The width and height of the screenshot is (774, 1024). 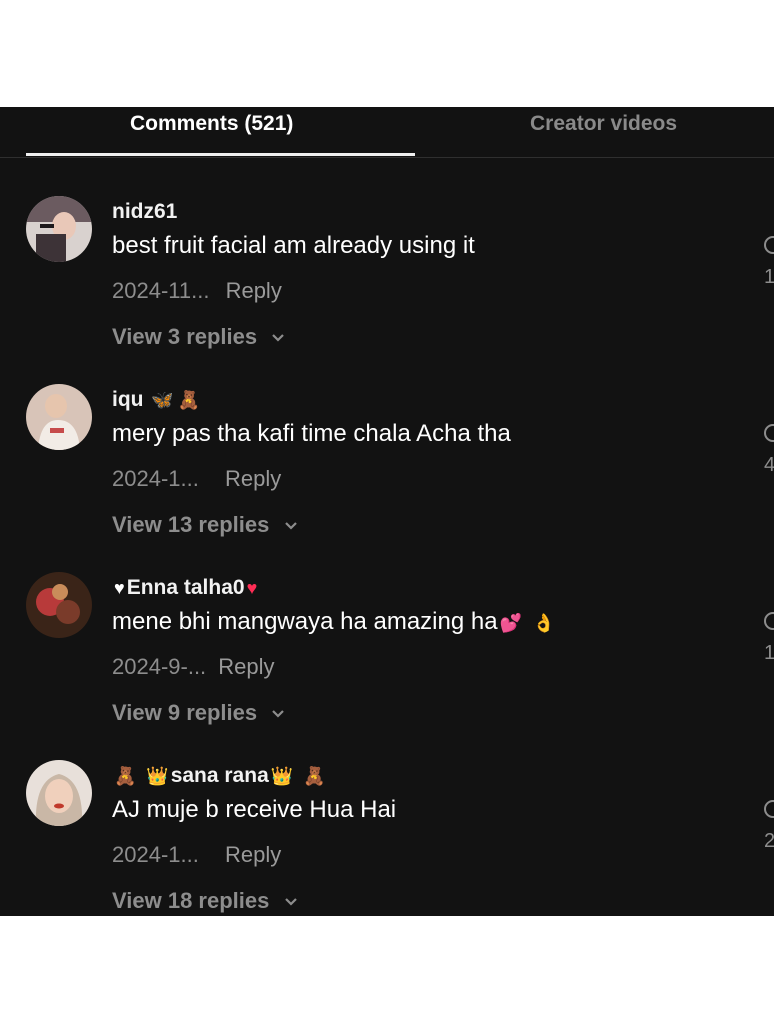 I want to click on view-replies-button: View 9 replies, so click(x=198, y=713).